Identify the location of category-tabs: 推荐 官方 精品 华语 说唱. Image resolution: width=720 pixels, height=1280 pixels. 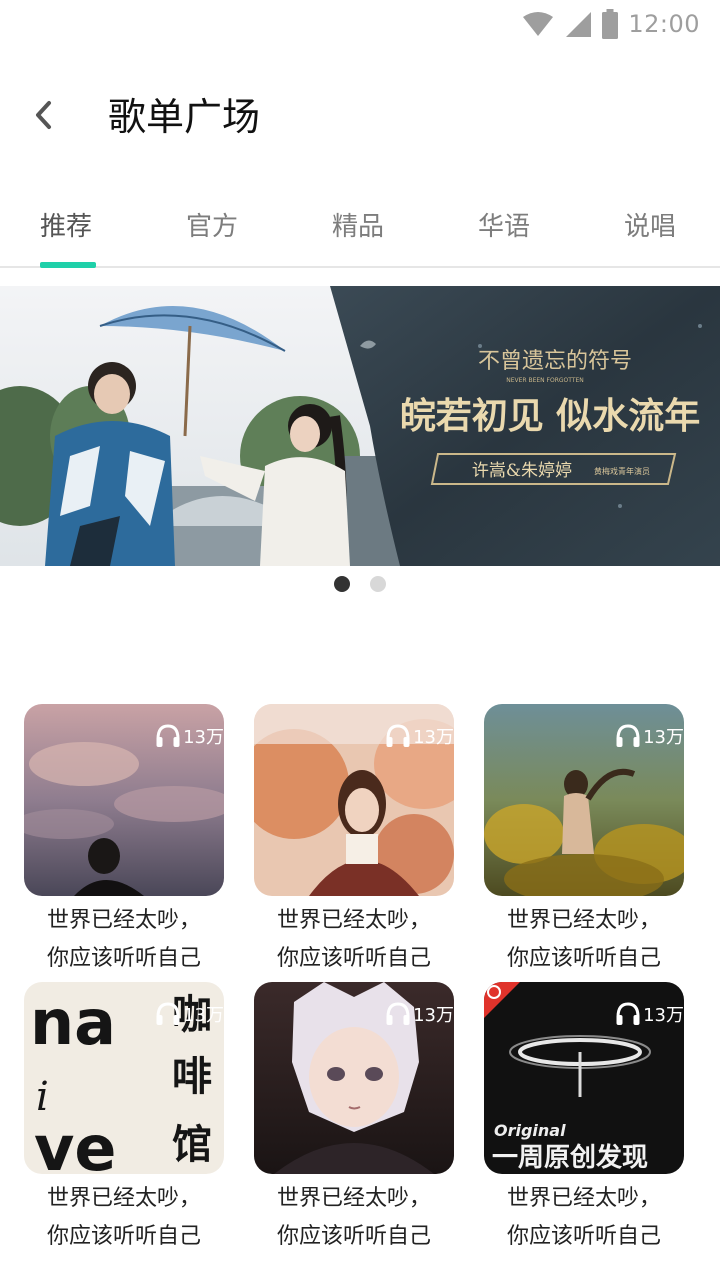
(360, 229).